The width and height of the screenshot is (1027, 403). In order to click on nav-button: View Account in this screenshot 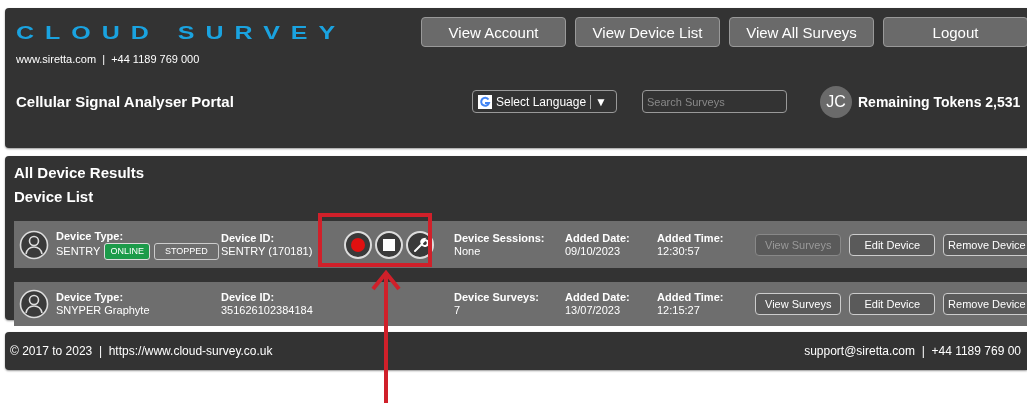, I will do `click(493, 32)`.